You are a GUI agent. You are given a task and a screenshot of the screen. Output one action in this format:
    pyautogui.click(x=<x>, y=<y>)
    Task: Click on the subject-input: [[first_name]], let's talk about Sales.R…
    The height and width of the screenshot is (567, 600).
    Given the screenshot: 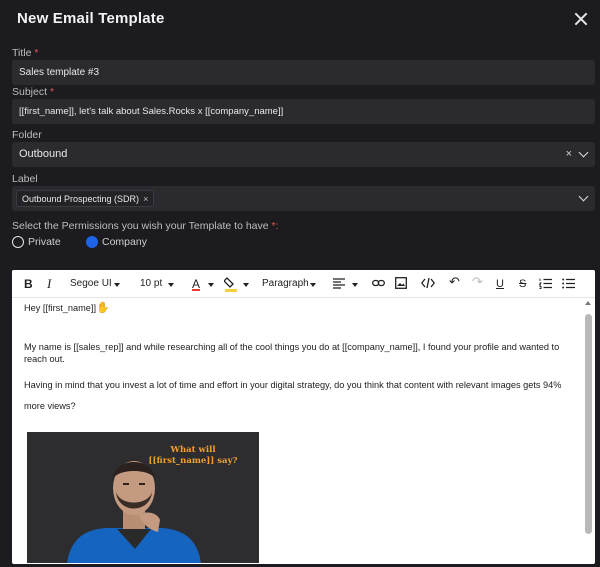 What is the action you would take?
    pyautogui.click(x=303, y=111)
    